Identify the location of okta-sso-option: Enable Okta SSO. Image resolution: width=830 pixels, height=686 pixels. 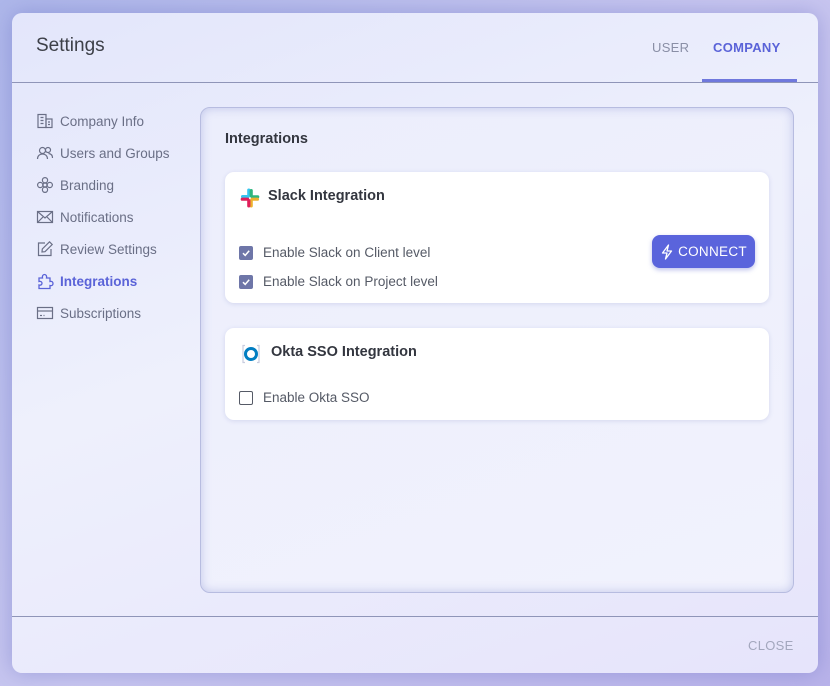
(304, 397).